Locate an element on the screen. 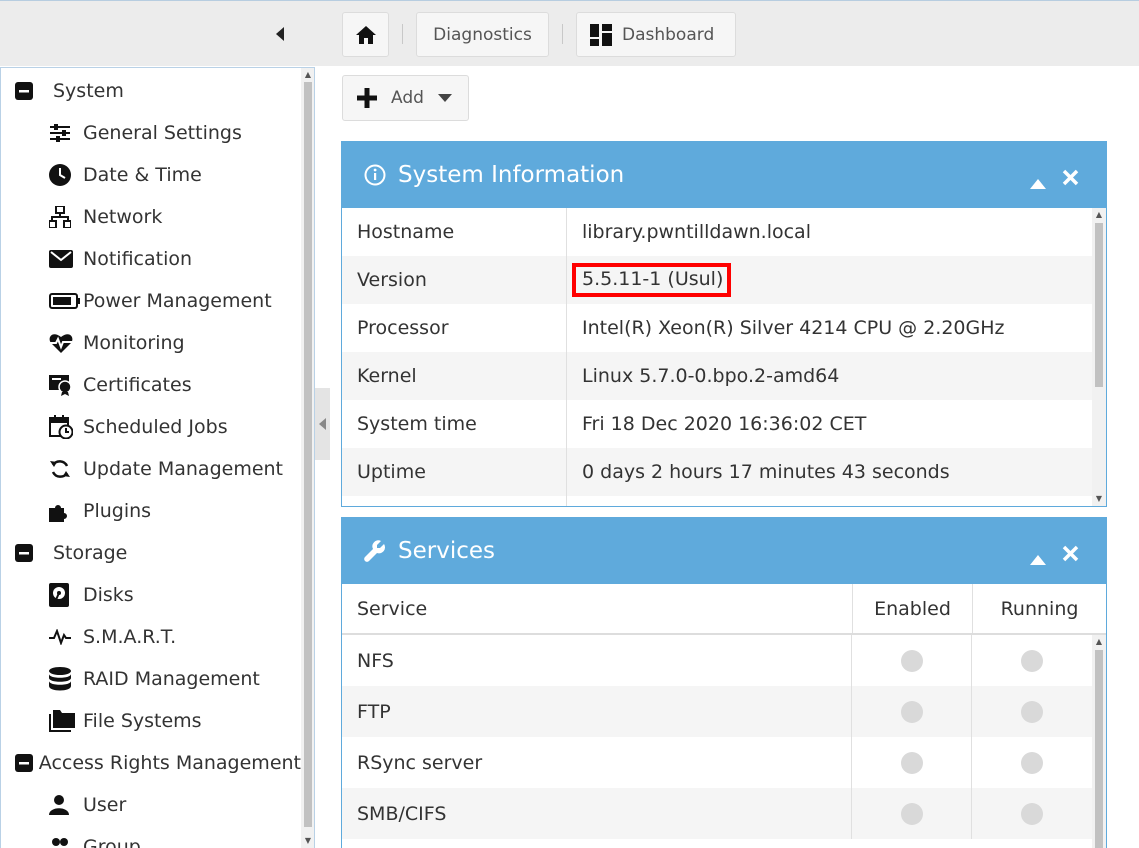 The width and height of the screenshot is (1139, 848). sidebar-item-label: Update Management is located at coordinates (183, 469).